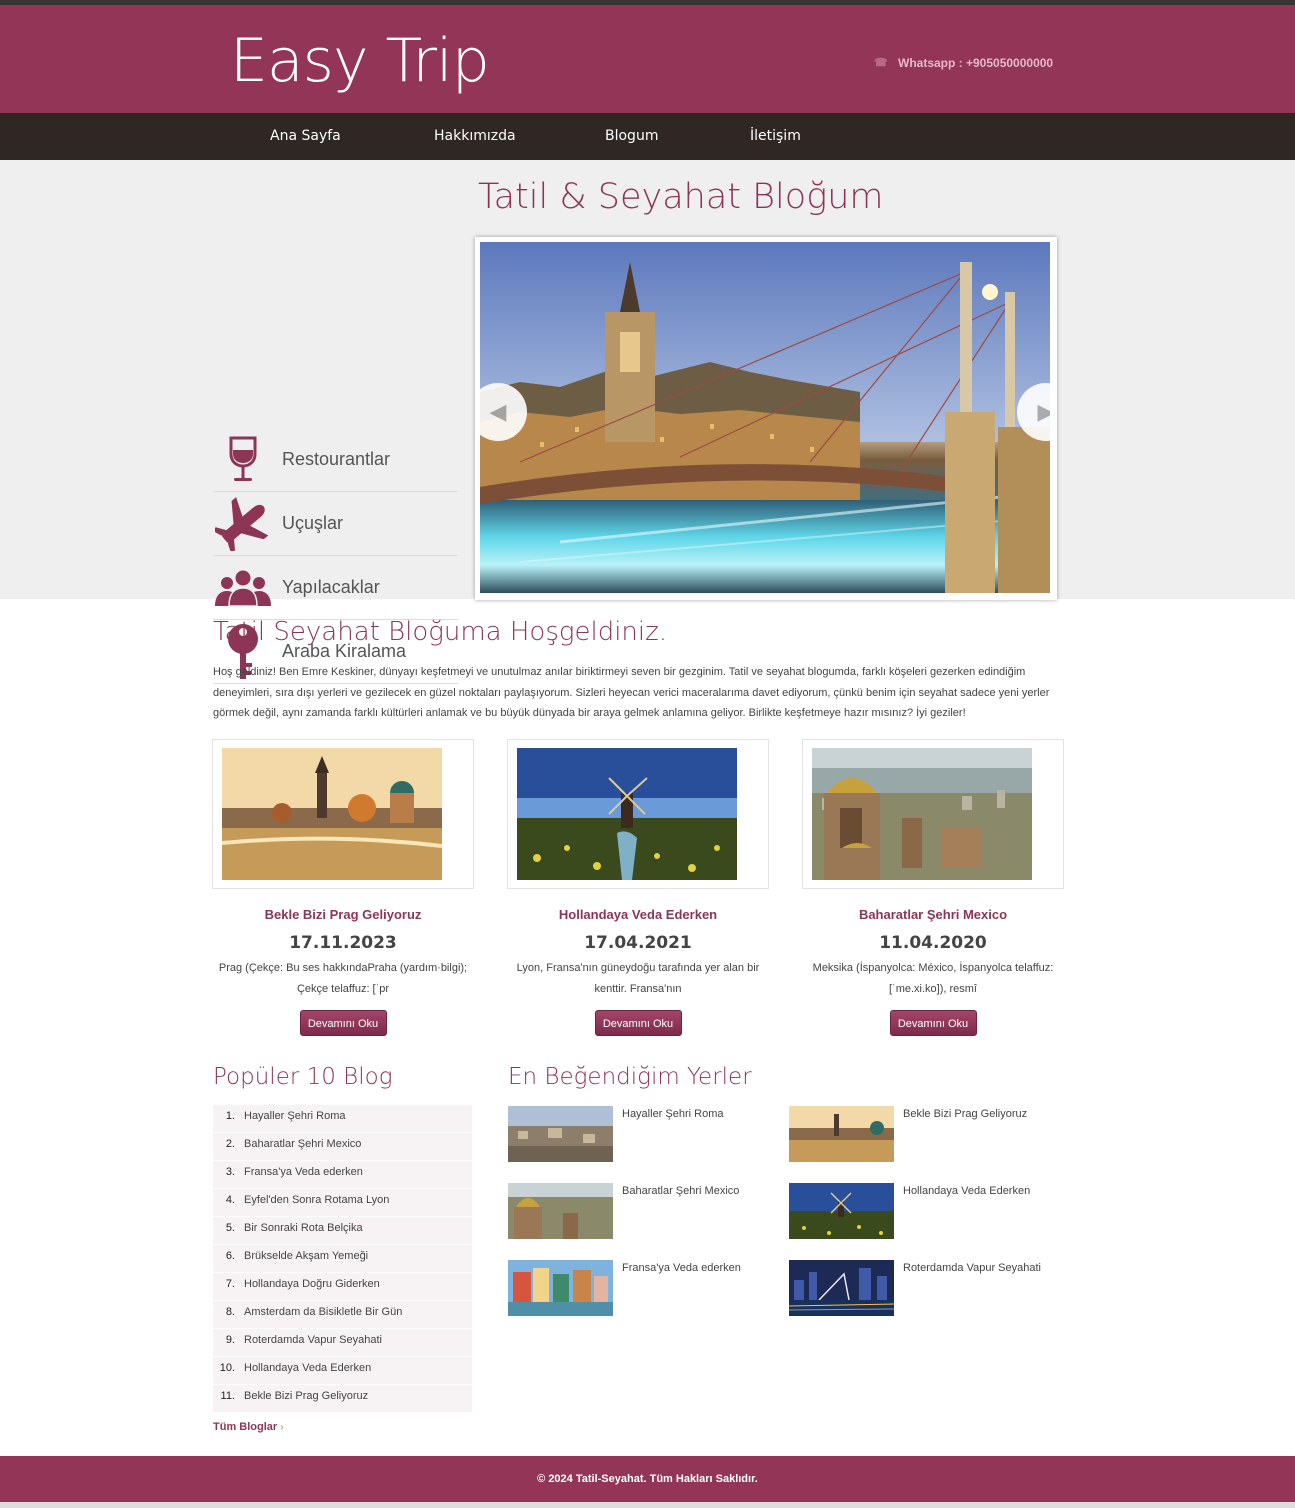  Describe the element at coordinates (966, 1191) in the screenshot. I see `favorite-title: Hollandaya Veda Ederken` at that location.